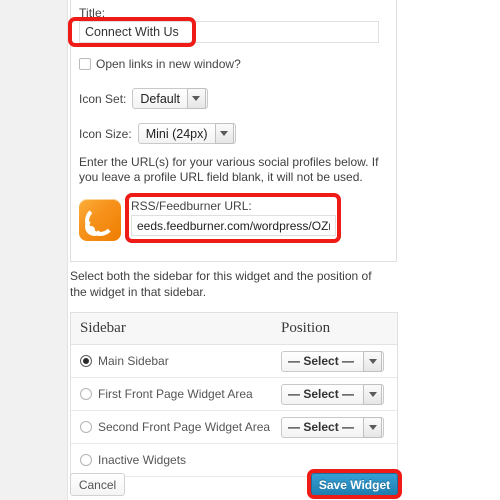 This screenshot has height=500, width=500. I want to click on cancel-button: Cancel, so click(97, 484).